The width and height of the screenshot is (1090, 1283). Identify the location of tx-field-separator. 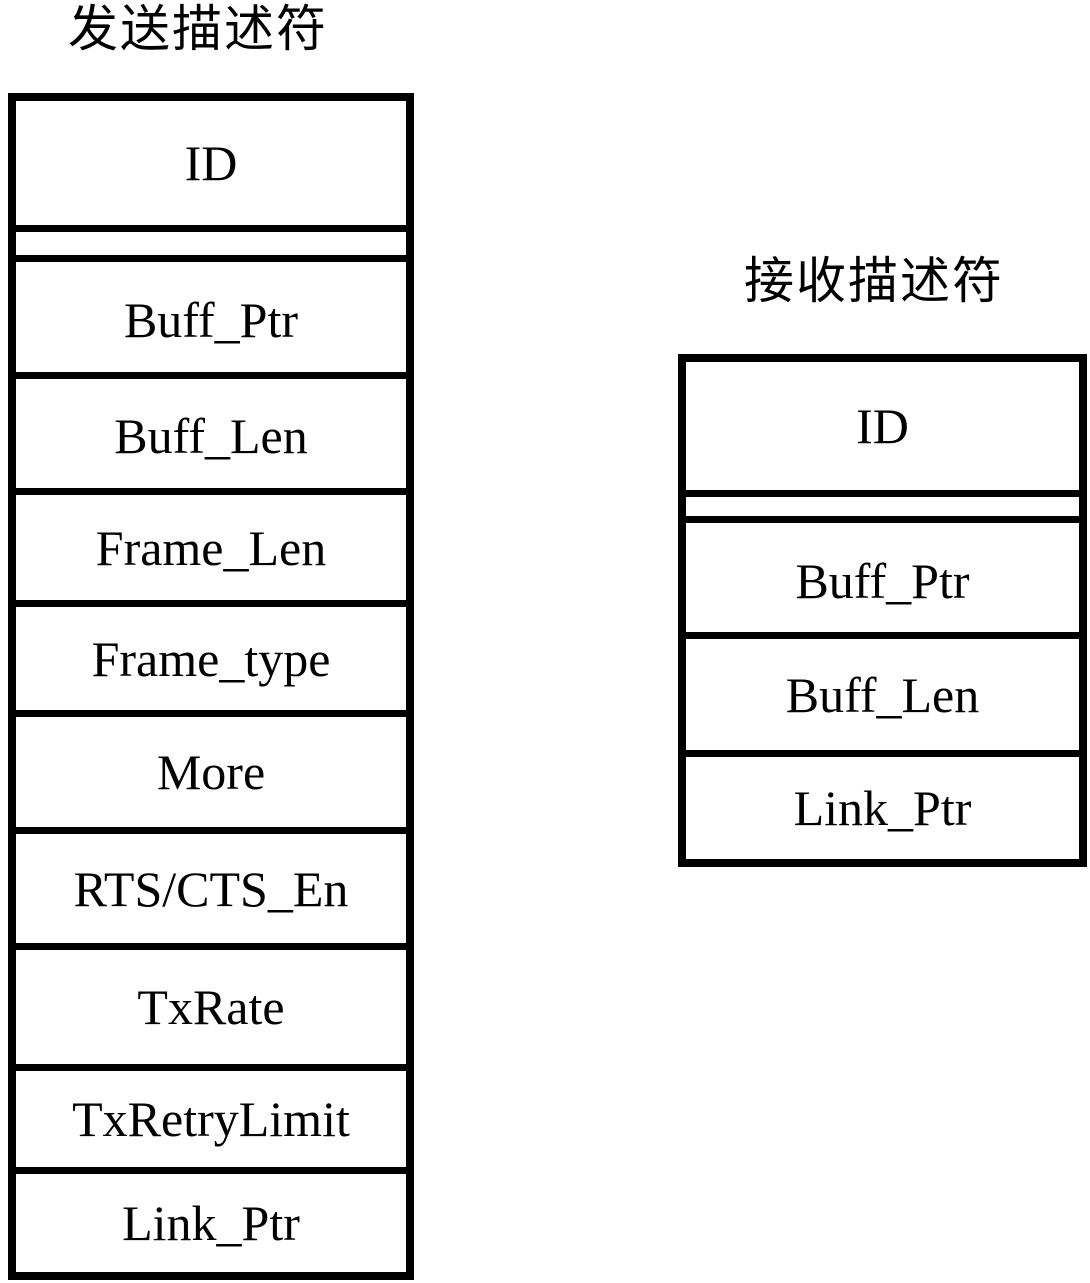
(211, 240).